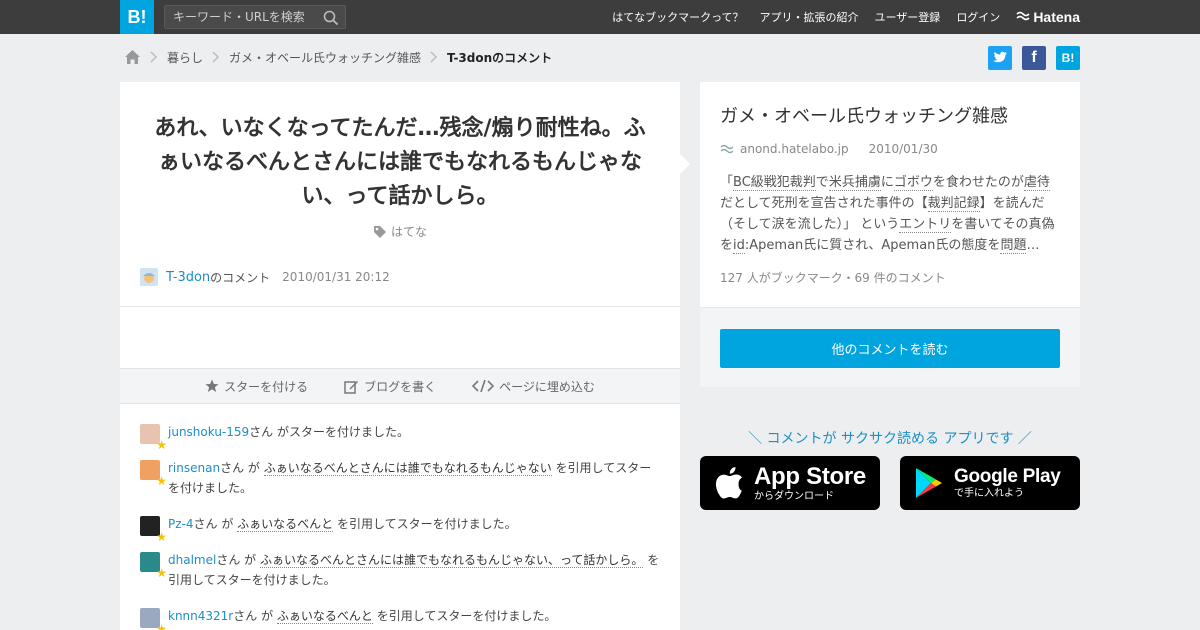  Describe the element at coordinates (833, 277) in the screenshot. I see `bookmark-counts: 127 人がブックマーク・69 件のコメント` at that location.